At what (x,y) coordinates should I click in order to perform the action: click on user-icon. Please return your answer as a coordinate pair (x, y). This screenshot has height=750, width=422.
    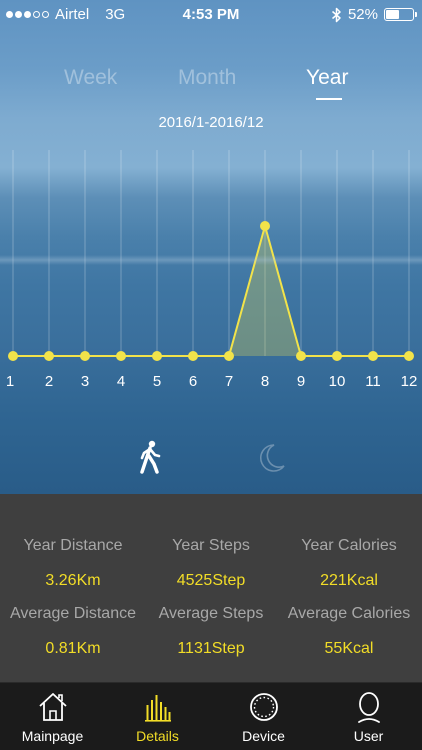
    Looking at the image, I should click on (368, 707).